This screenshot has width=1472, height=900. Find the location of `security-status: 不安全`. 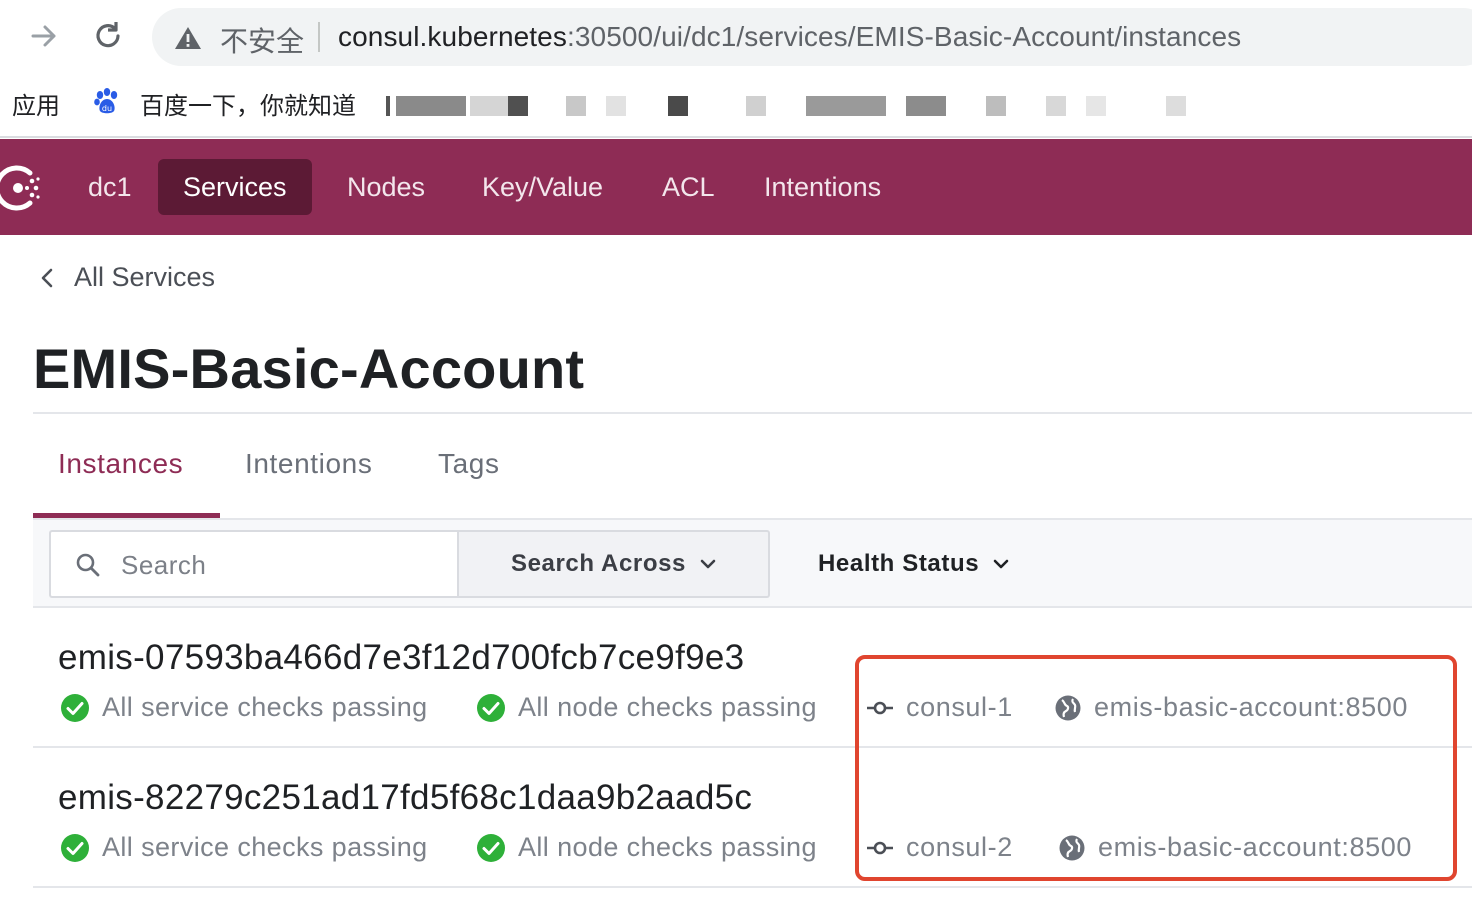

security-status: 不安全 is located at coordinates (262, 40).